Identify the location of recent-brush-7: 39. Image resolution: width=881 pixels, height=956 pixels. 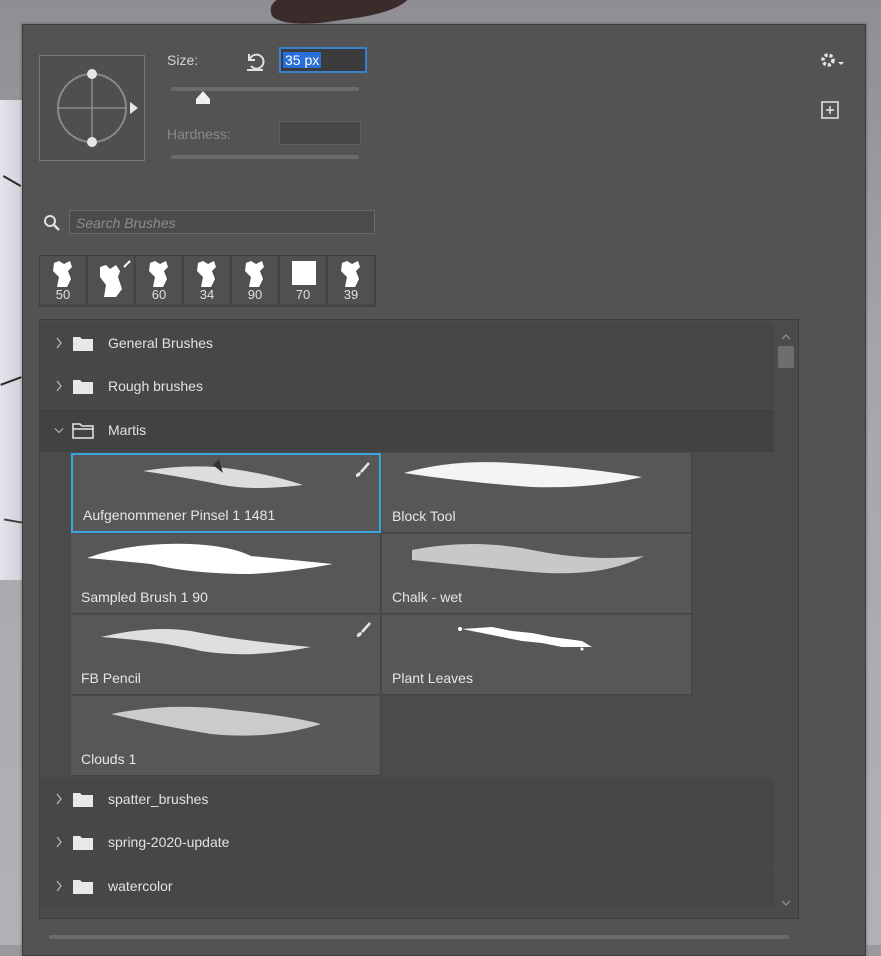
(351, 280).